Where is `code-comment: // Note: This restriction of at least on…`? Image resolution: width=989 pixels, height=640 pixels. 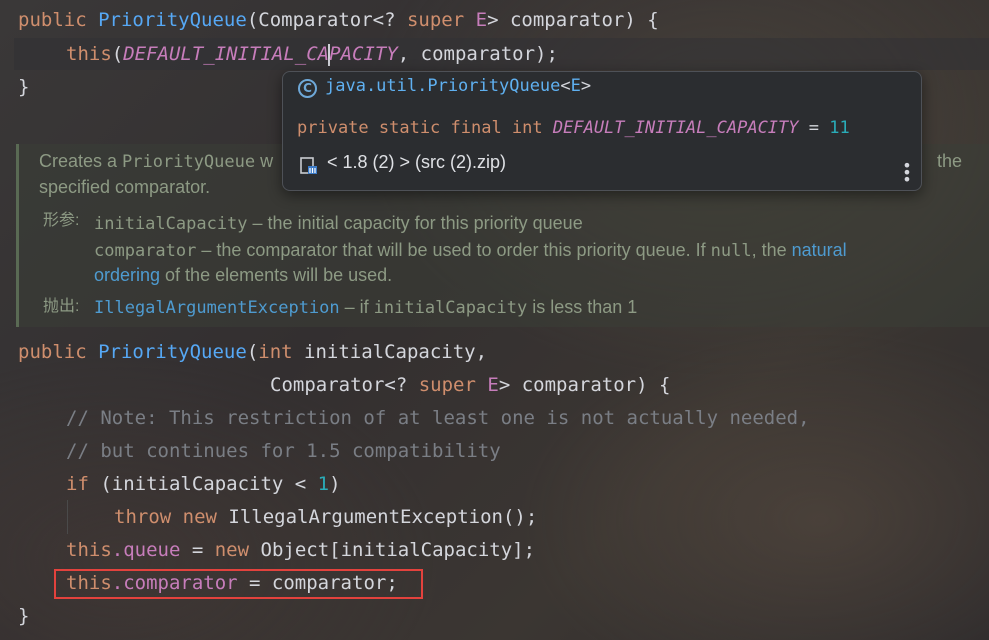
code-comment: // Note: This restriction of at least on… is located at coordinates (438, 418).